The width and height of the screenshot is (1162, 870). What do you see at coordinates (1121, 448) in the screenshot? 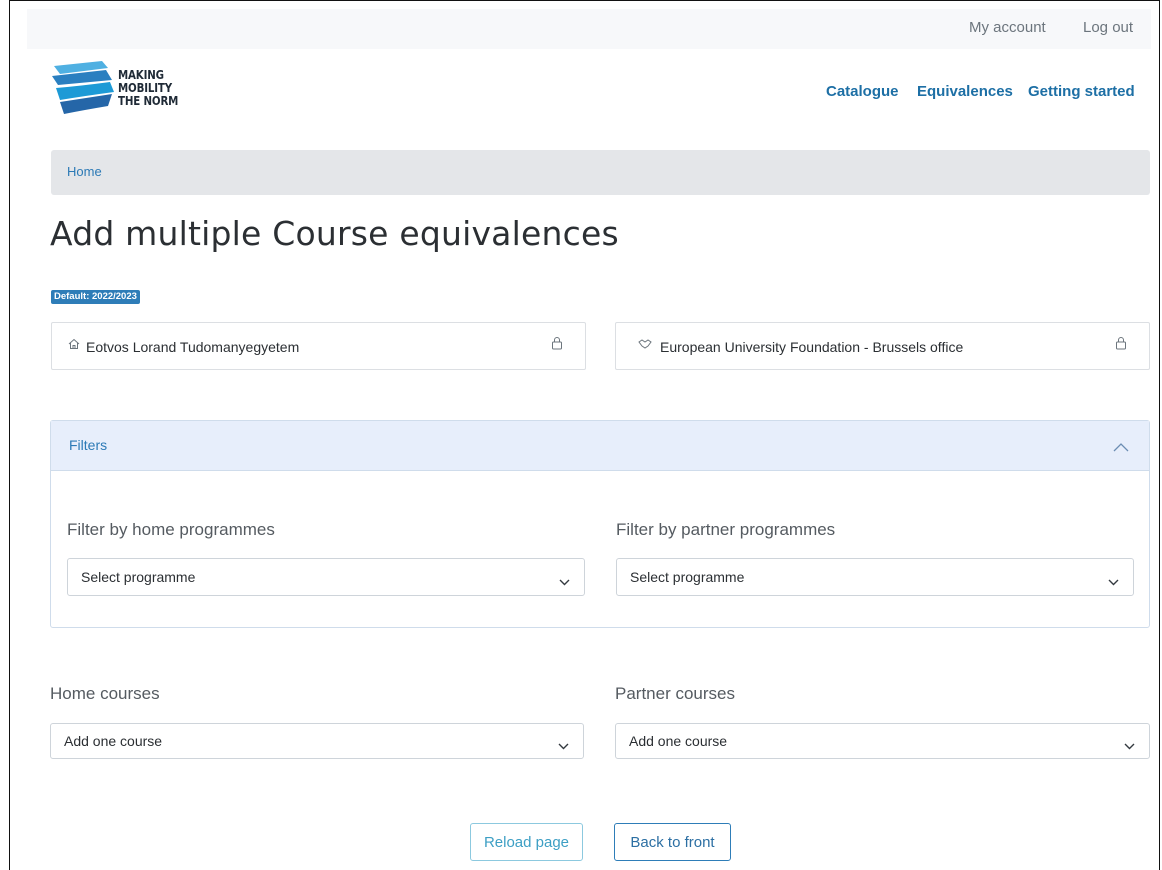
I see `chevron-up-icon` at bounding box center [1121, 448].